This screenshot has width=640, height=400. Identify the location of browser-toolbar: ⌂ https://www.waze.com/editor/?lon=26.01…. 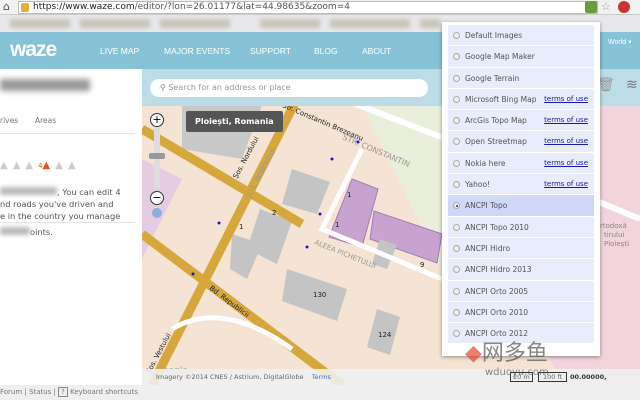
(320, 7).